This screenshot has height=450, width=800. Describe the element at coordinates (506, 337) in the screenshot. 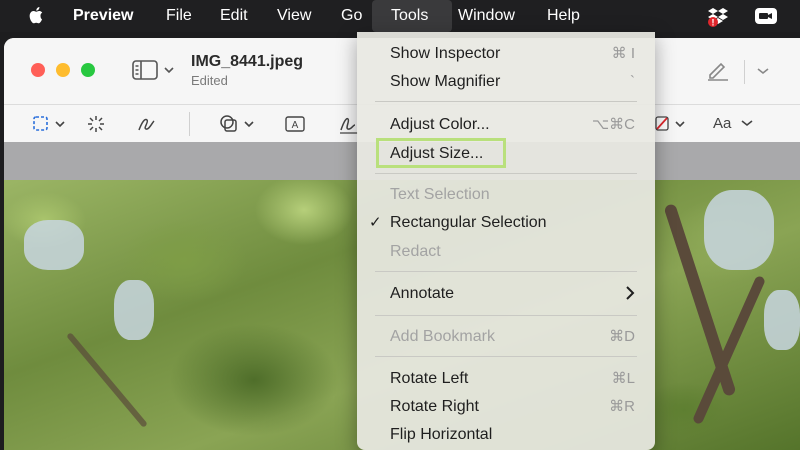

I see `menu-item-add-bookmark: Add Bookmark ⌘D` at that location.